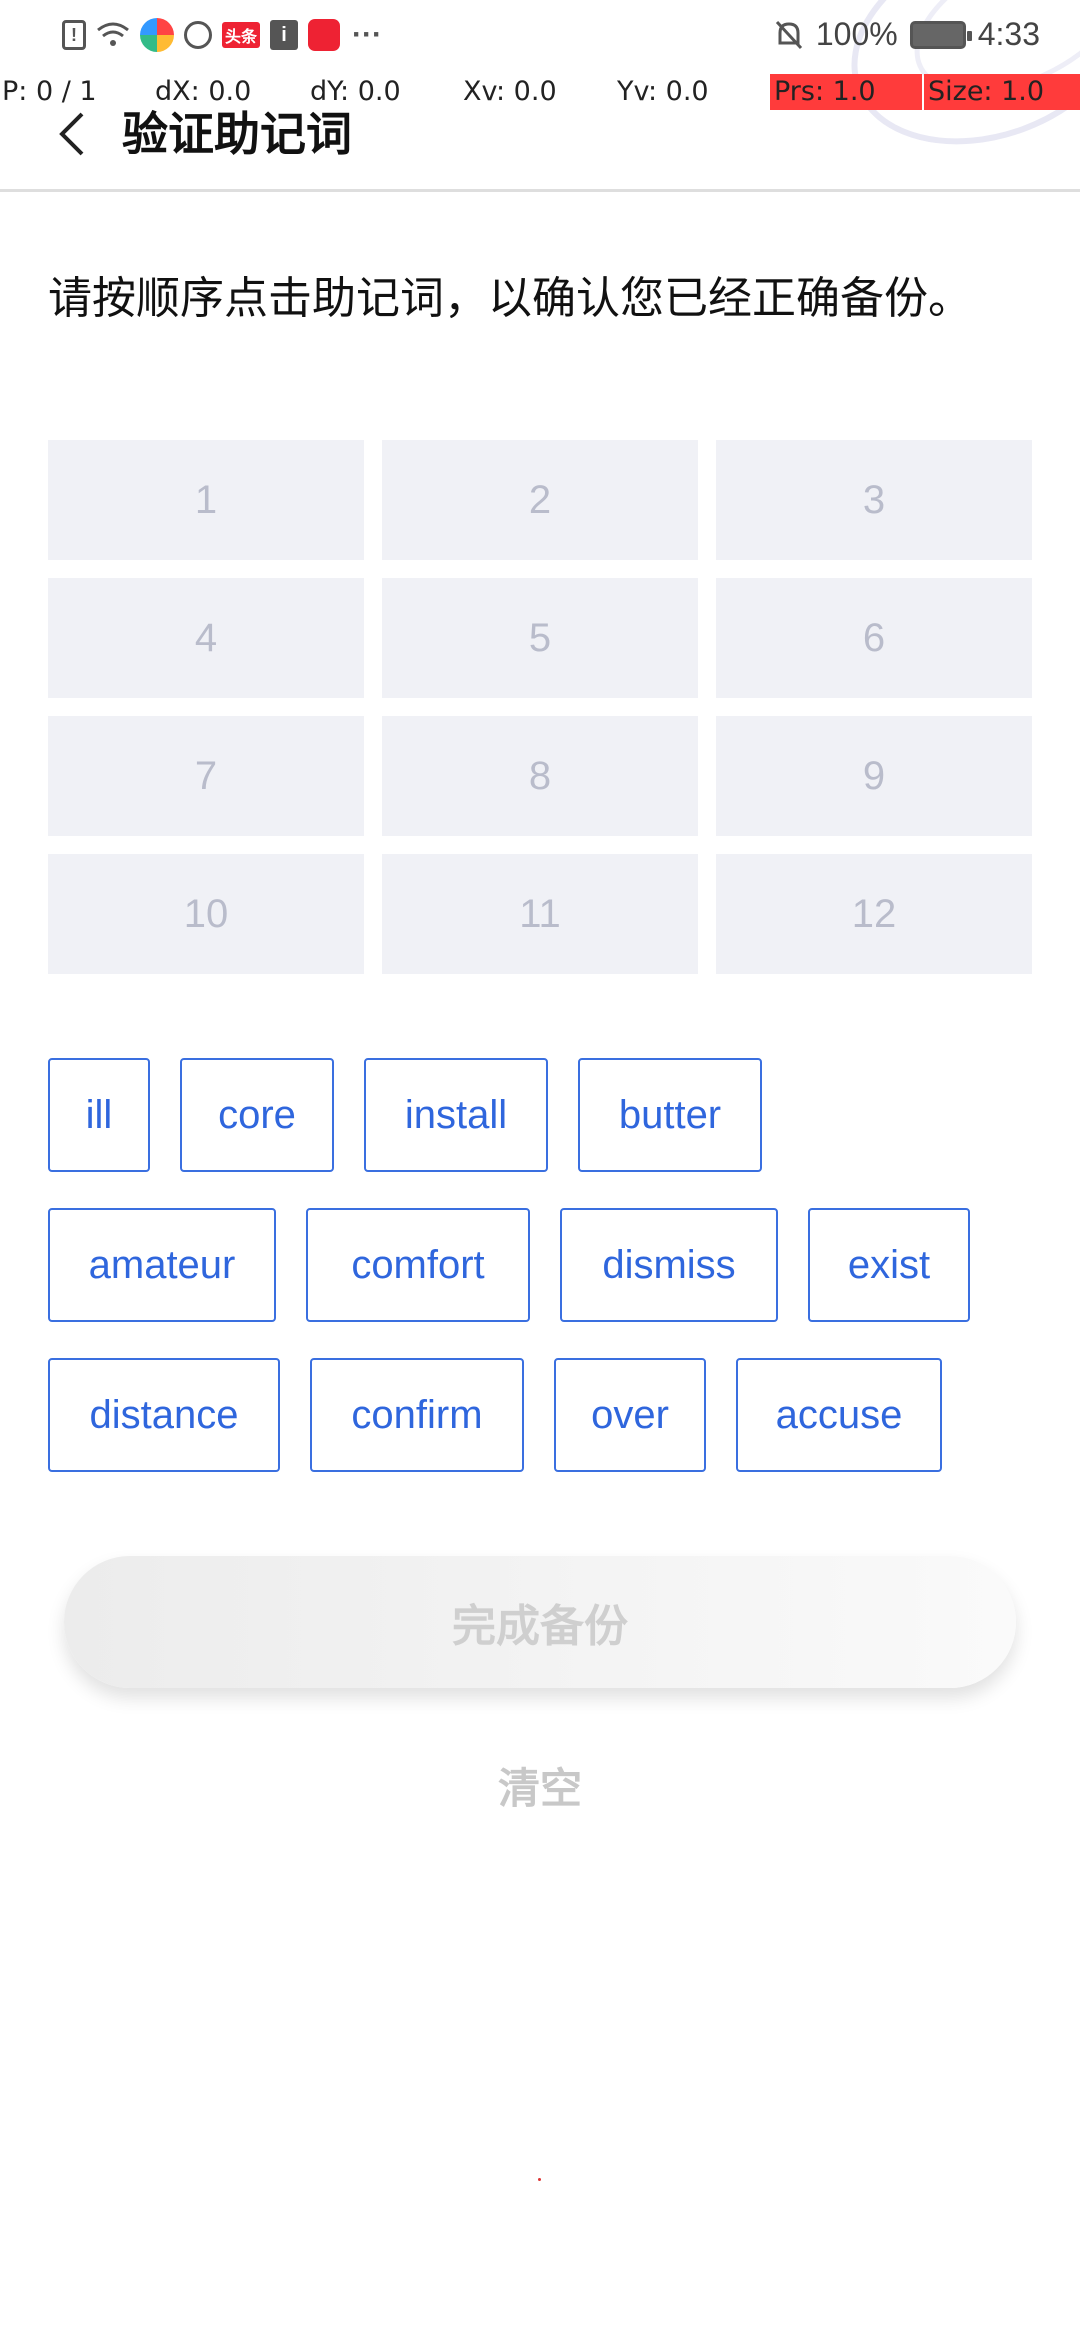  What do you see at coordinates (874, 500) in the screenshot?
I see `mnemonic-slot: 3` at bounding box center [874, 500].